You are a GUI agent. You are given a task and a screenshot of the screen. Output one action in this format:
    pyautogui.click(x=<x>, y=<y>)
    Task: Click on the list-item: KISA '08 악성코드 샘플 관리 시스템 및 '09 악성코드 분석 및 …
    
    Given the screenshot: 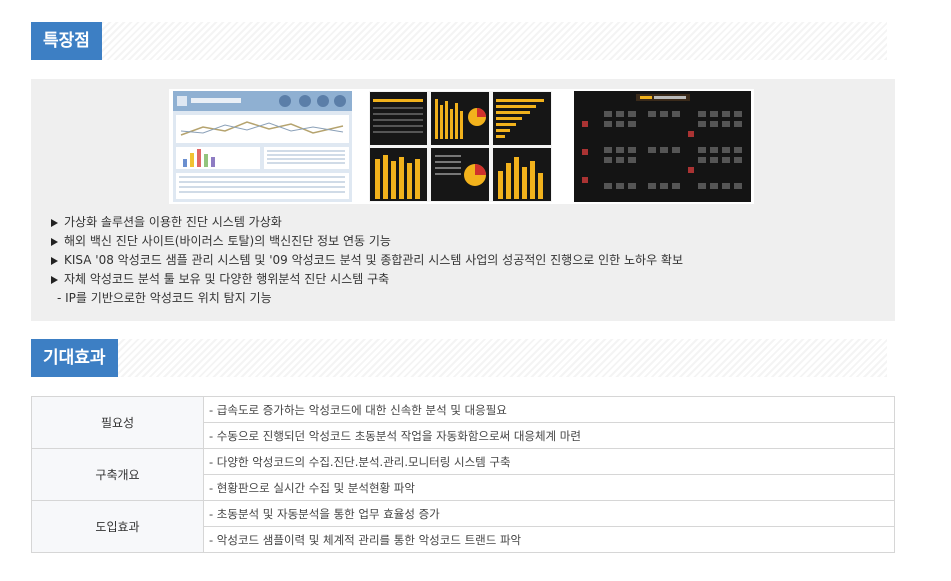 What is the action you would take?
    pyautogui.click(x=367, y=260)
    